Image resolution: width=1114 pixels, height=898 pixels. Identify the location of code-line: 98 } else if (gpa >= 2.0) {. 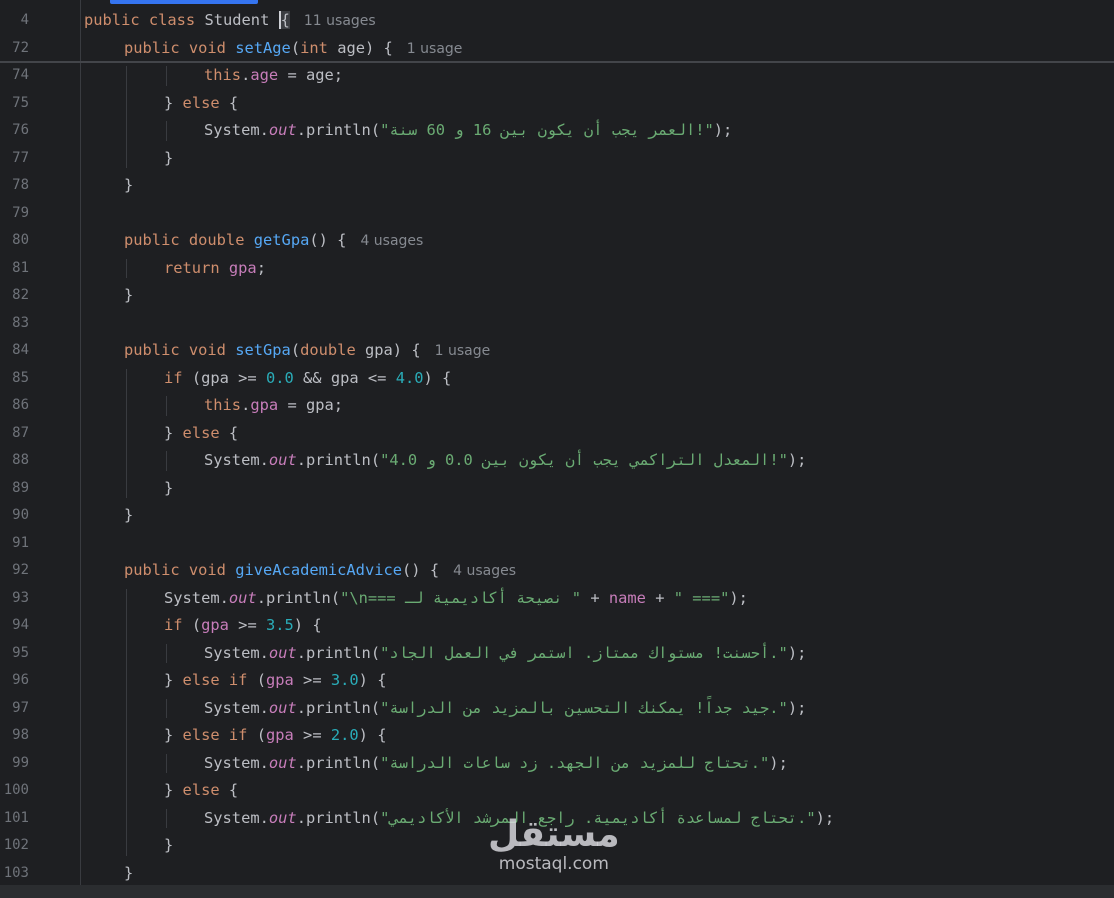
(557, 735).